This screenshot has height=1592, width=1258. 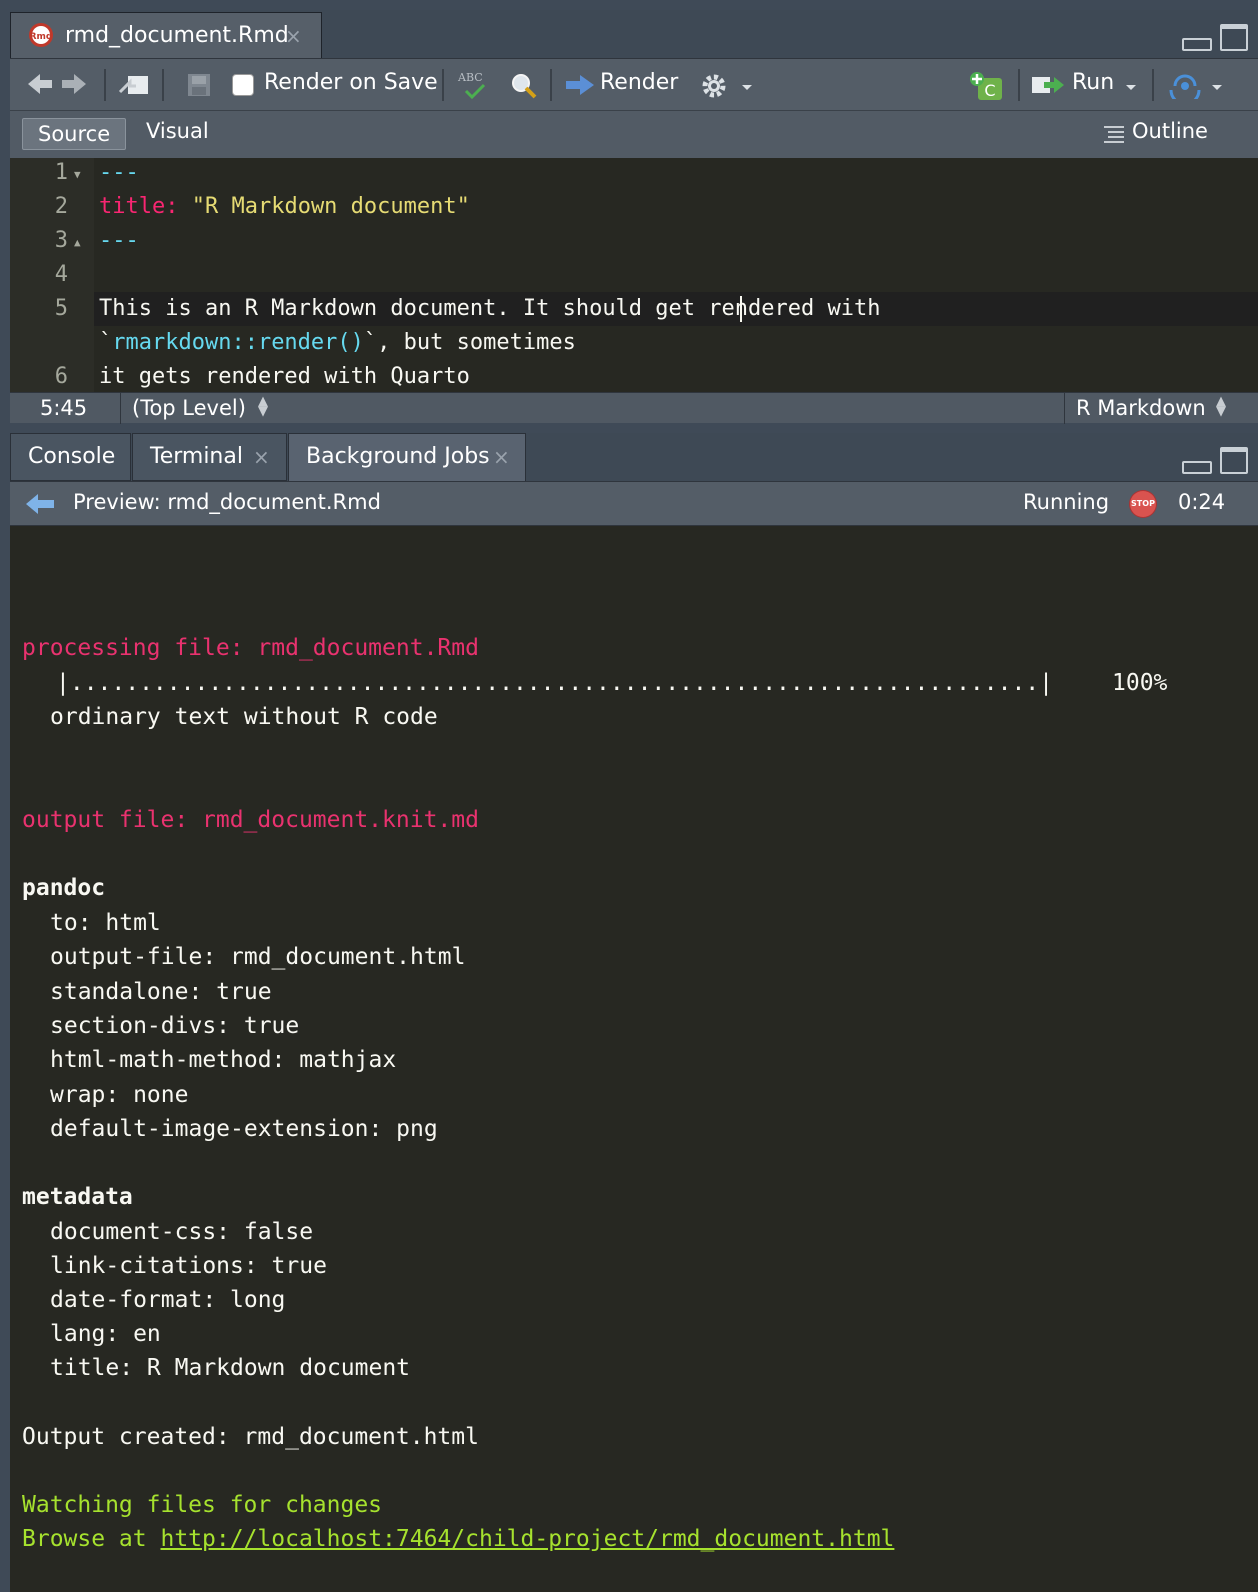 I want to click on gear-icon, so click(x=714, y=86).